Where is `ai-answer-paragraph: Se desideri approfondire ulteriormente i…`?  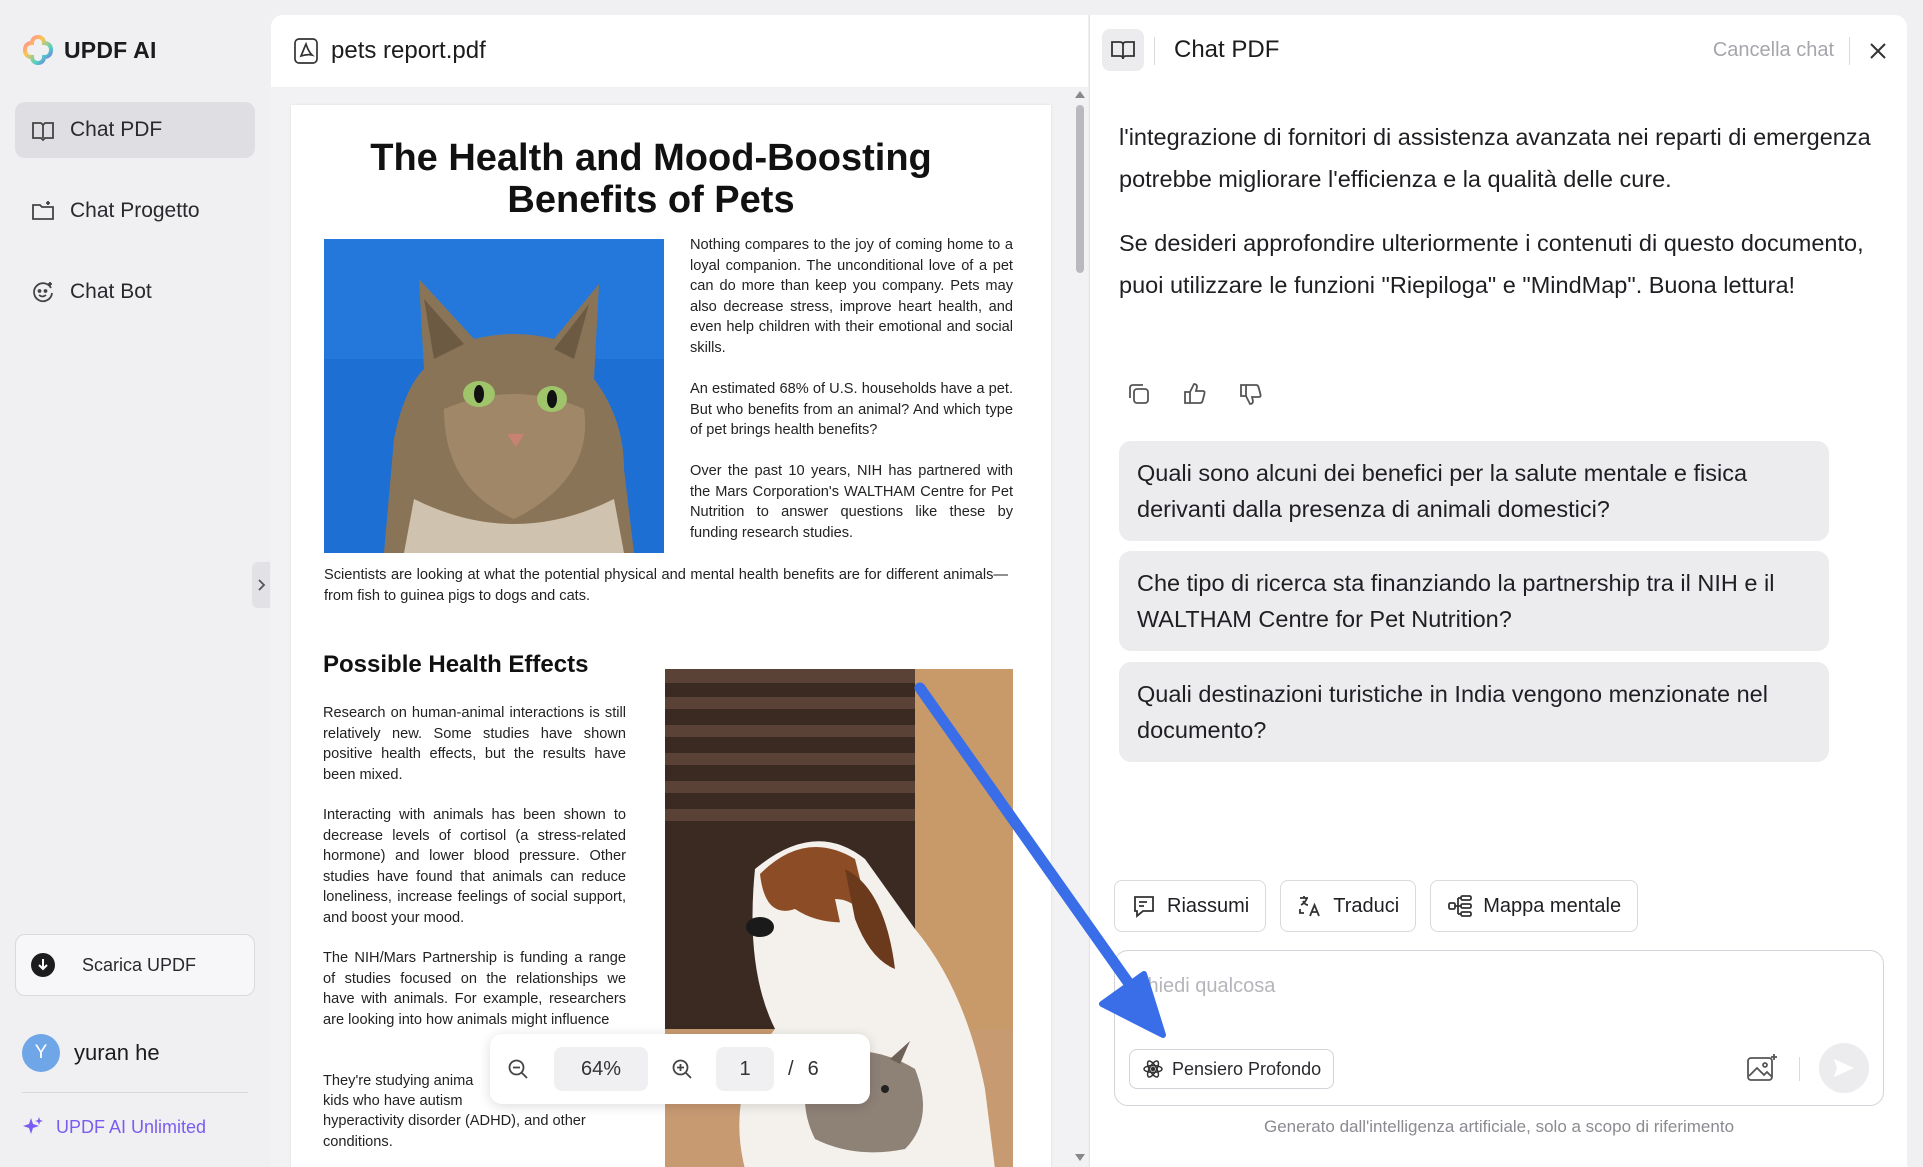
ai-answer-paragraph: Se desideri approfondire ulteriormente i… is located at coordinates (1491, 264).